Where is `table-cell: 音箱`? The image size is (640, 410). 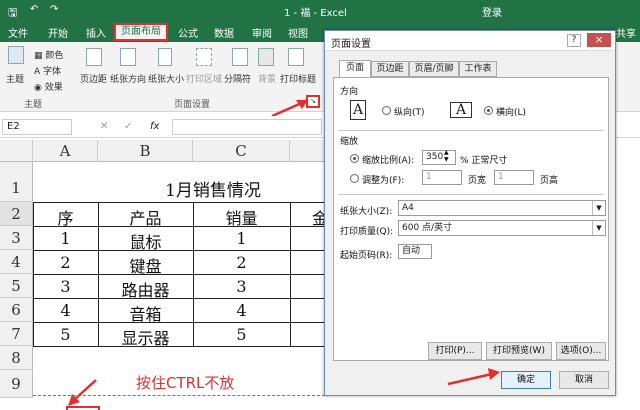 table-cell: 音箱 is located at coordinates (145, 313).